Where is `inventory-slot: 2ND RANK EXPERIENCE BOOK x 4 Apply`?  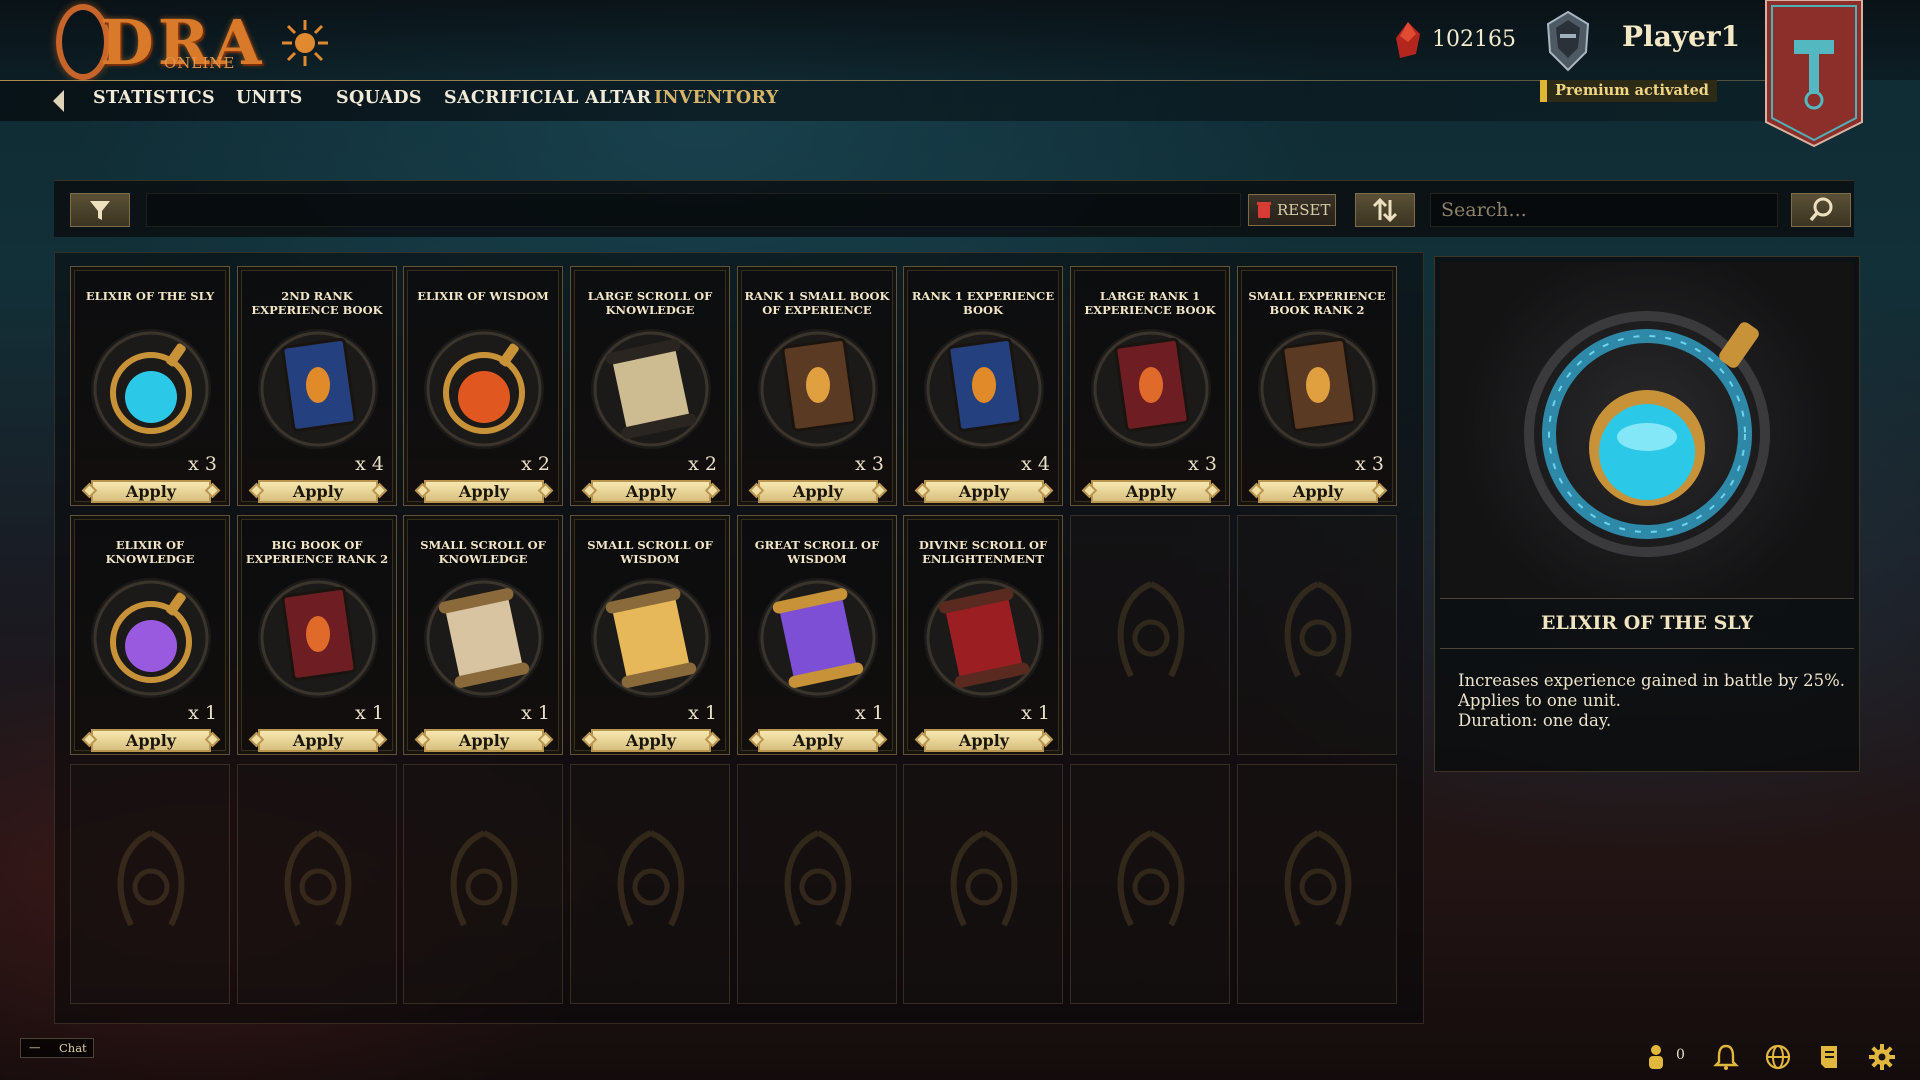 inventory-slot: 2ND RANK EXPERIENCE BOOK x 4 Apply is located at coordinates (317, 386).